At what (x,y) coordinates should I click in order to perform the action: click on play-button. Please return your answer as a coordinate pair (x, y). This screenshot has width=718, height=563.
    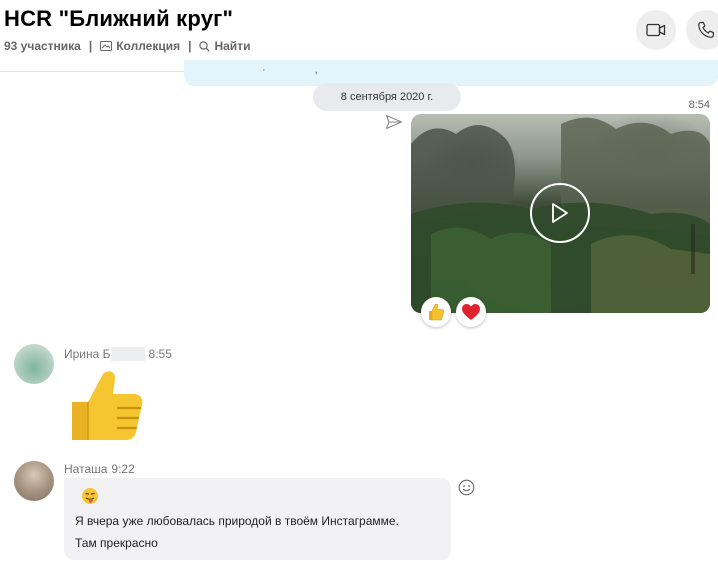
    Looking at the image, I should click on (560, 213).